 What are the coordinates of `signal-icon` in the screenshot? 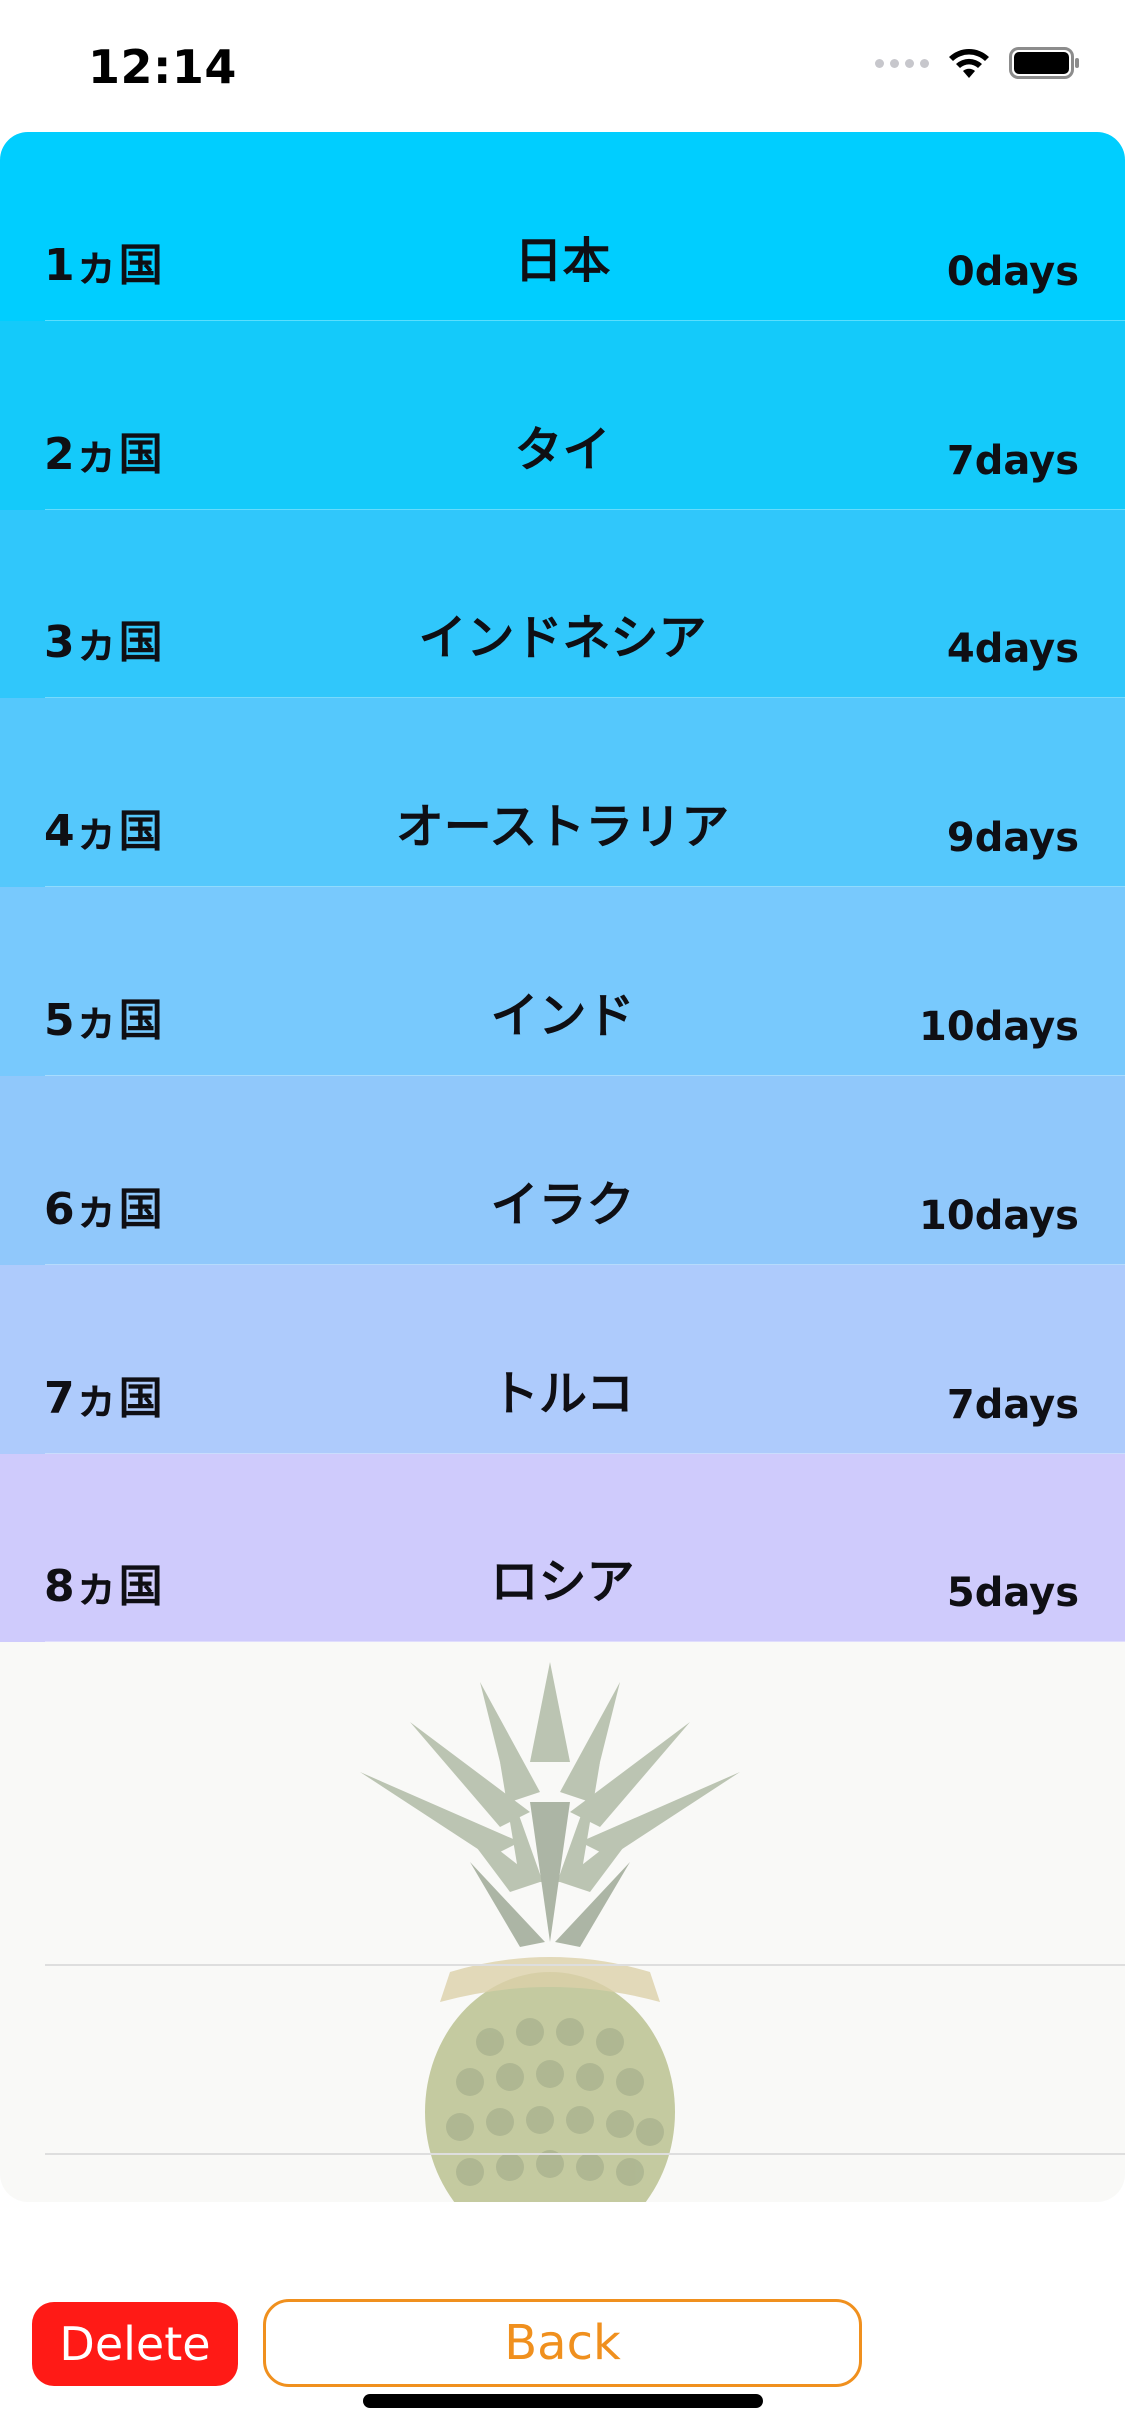 It's located at (902, 63).